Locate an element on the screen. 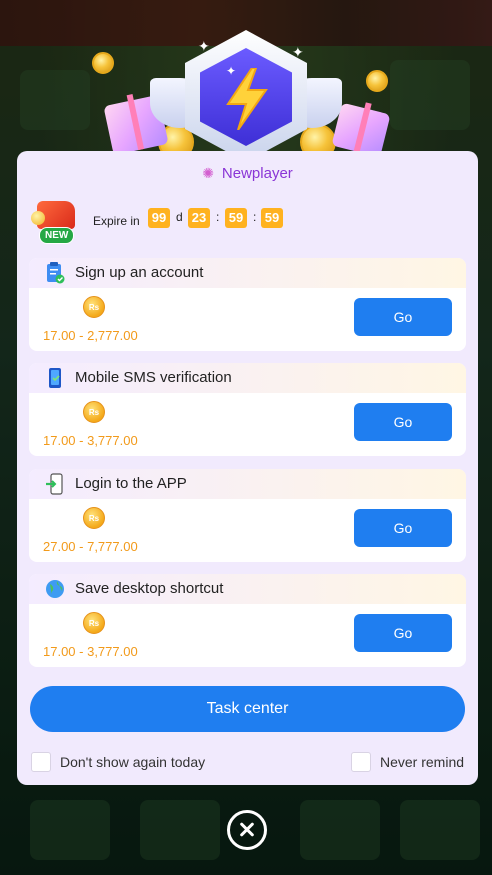 This screenshot has height=875, width=492. dont-show-today-option: Don't show again today is located at coordinates (118, 762).